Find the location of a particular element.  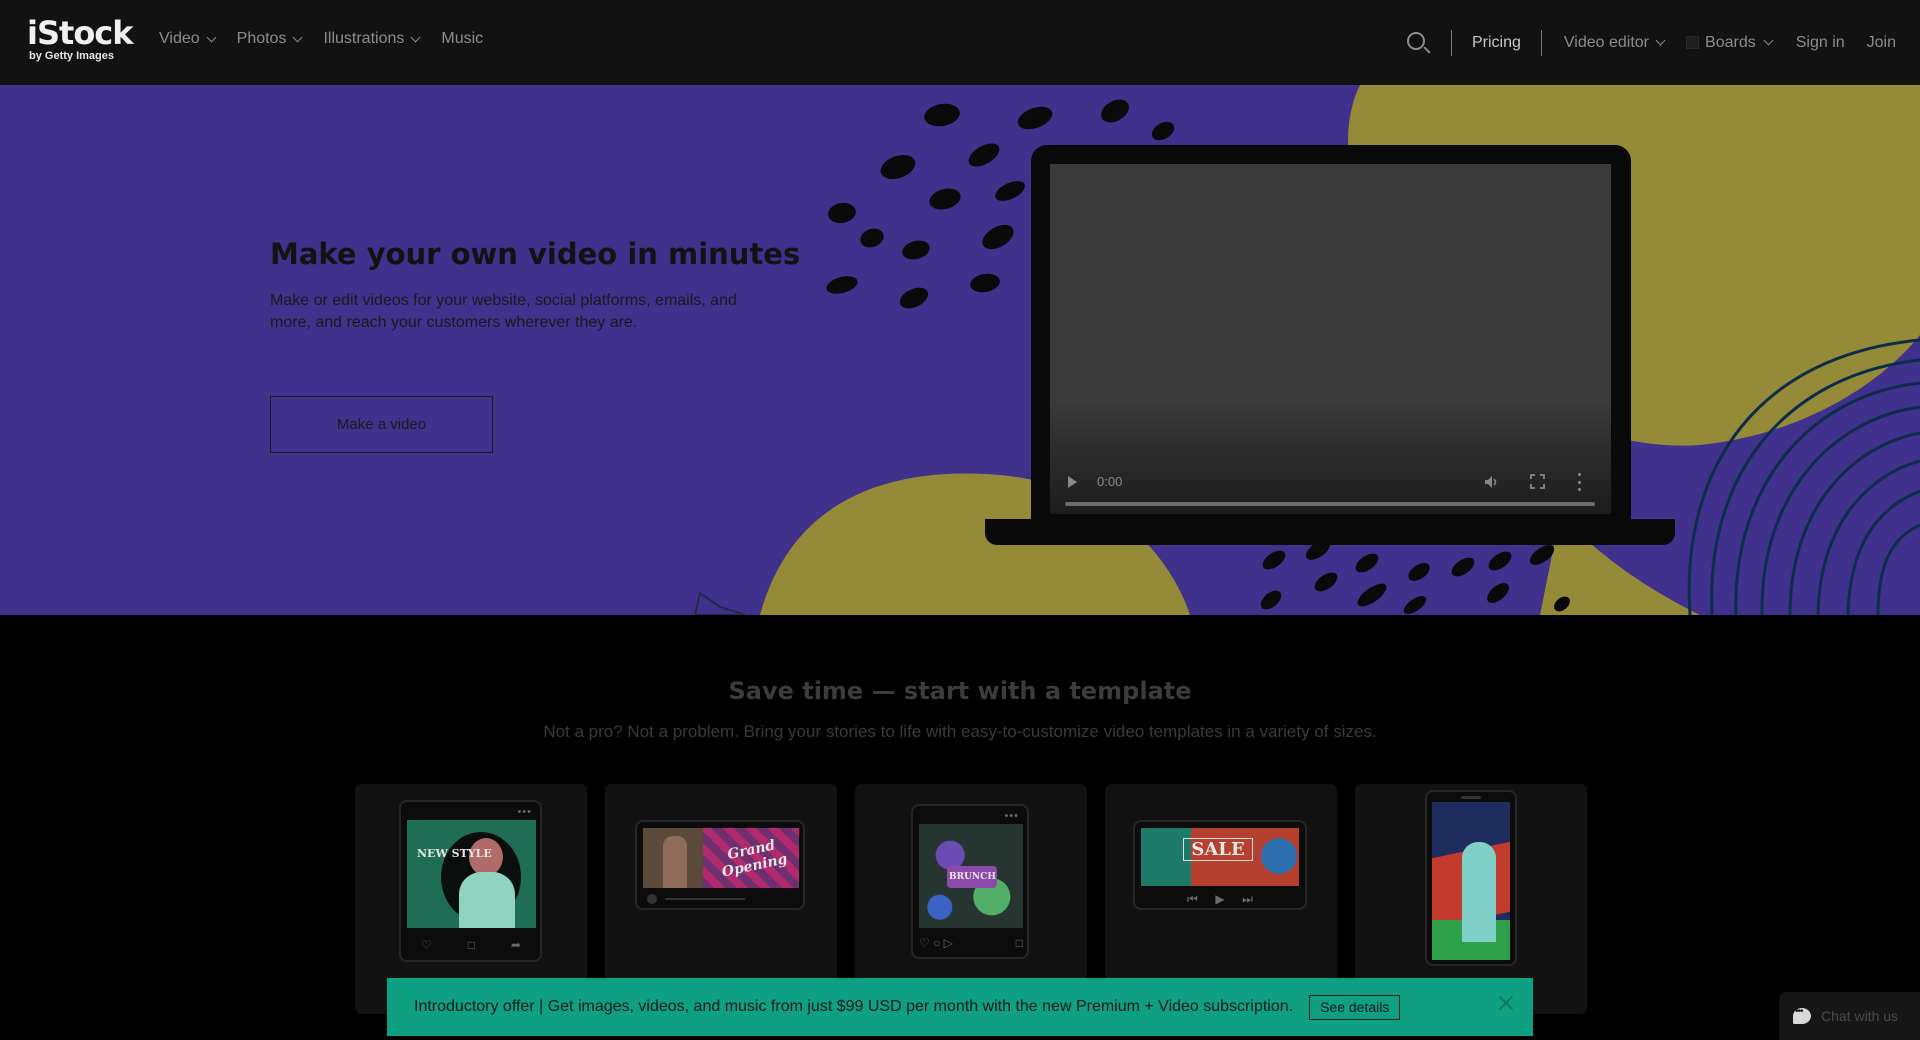

player-frame: SALE ⏮ ▶ ⏭ is located at coordinates (1220, 865).